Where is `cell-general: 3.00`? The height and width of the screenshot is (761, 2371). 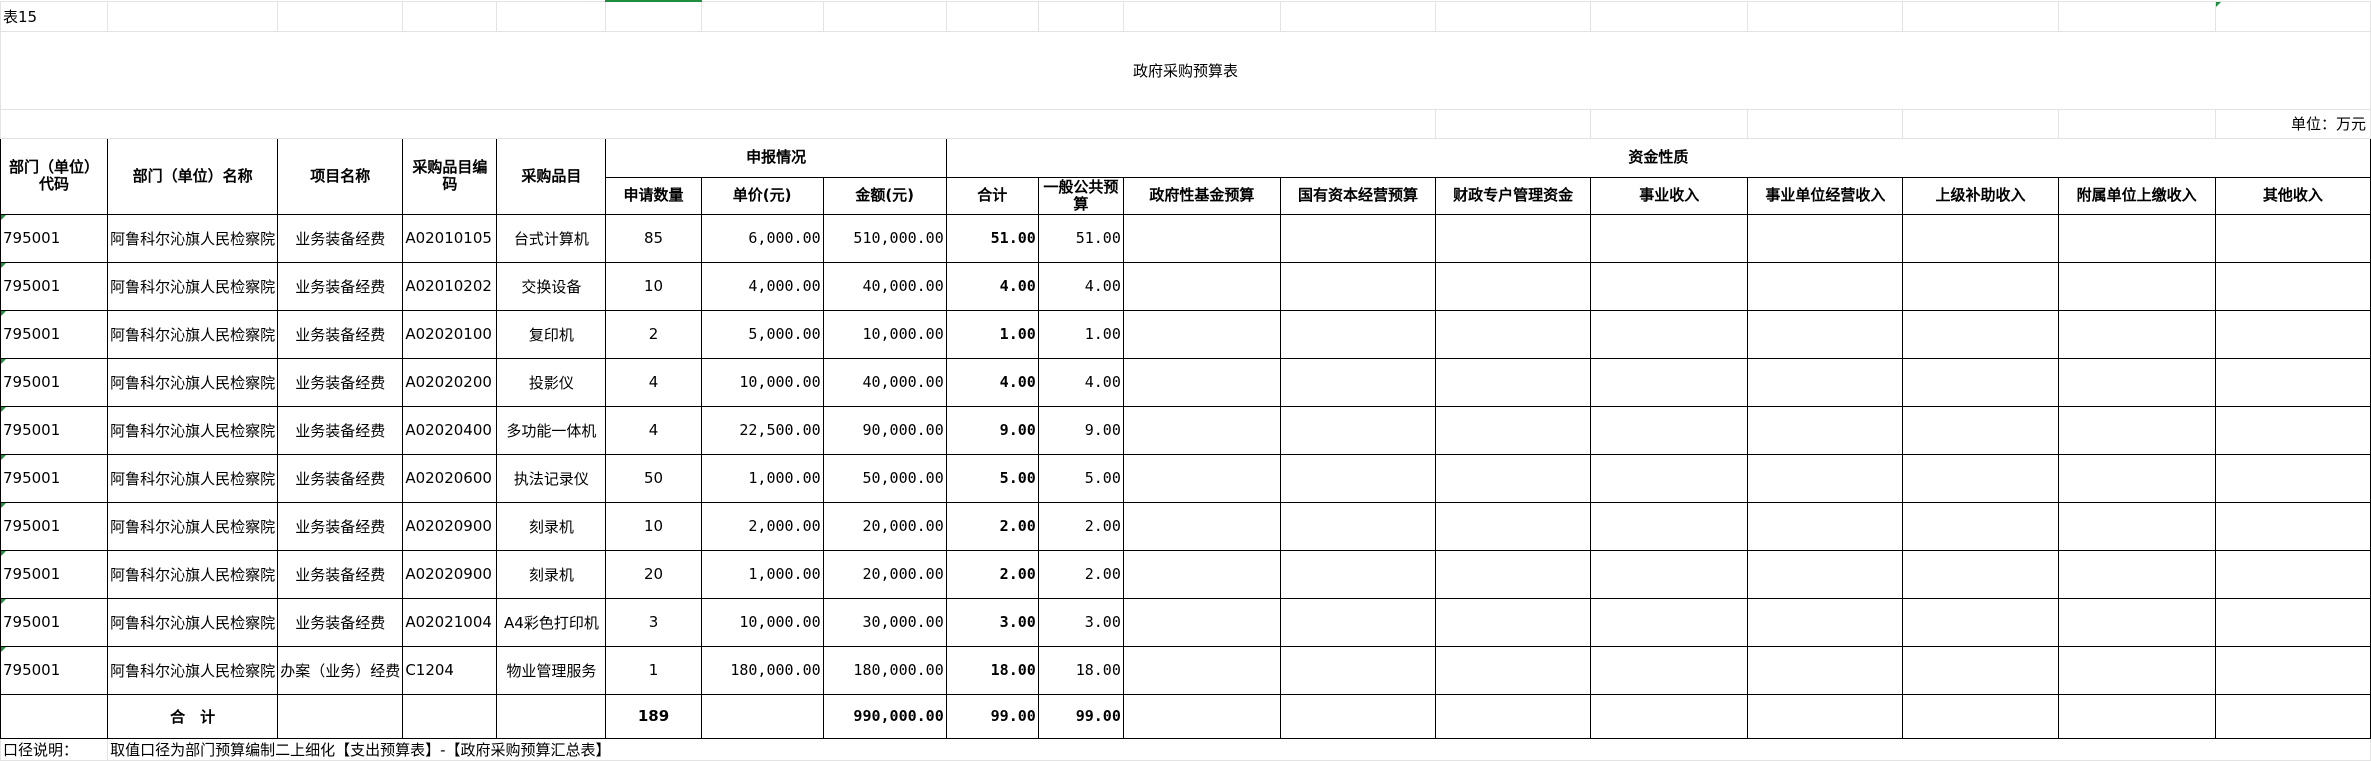 cell-general: 3.00 is located at coordinates (1080, 622).